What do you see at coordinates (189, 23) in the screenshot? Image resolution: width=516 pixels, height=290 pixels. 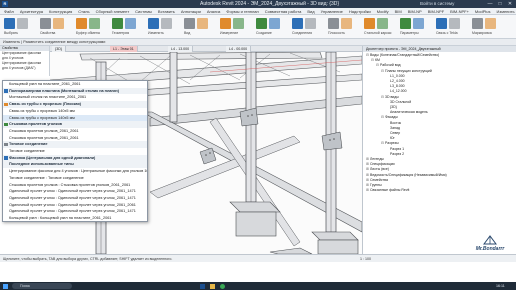 I see `view-icon` at bounding box center [189, 23].